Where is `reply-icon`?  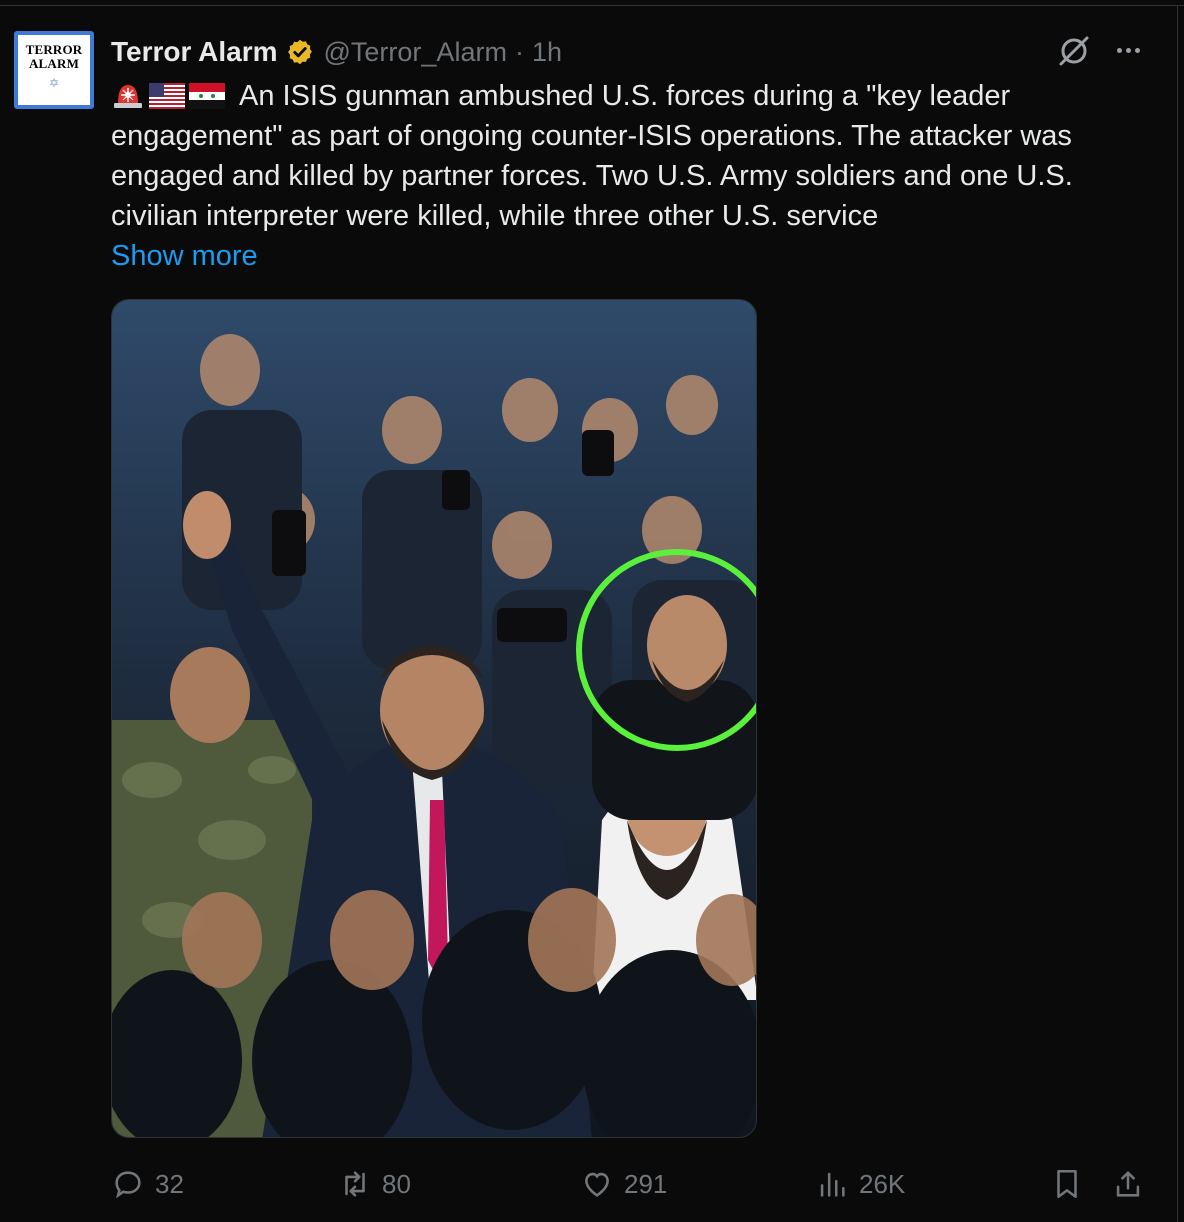
reply-icon is located at coordinates (128, 1185).